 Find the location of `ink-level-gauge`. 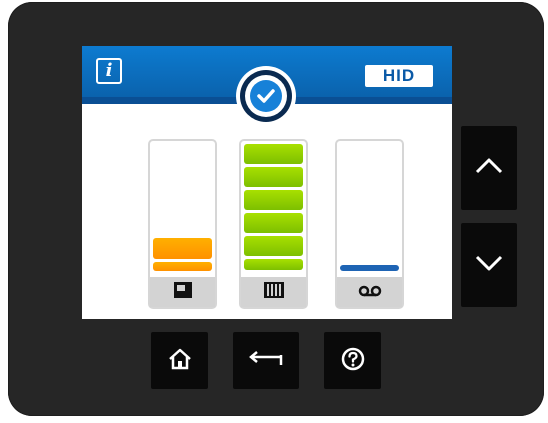

ink-level-gauge is located at coordinates (182, 224).